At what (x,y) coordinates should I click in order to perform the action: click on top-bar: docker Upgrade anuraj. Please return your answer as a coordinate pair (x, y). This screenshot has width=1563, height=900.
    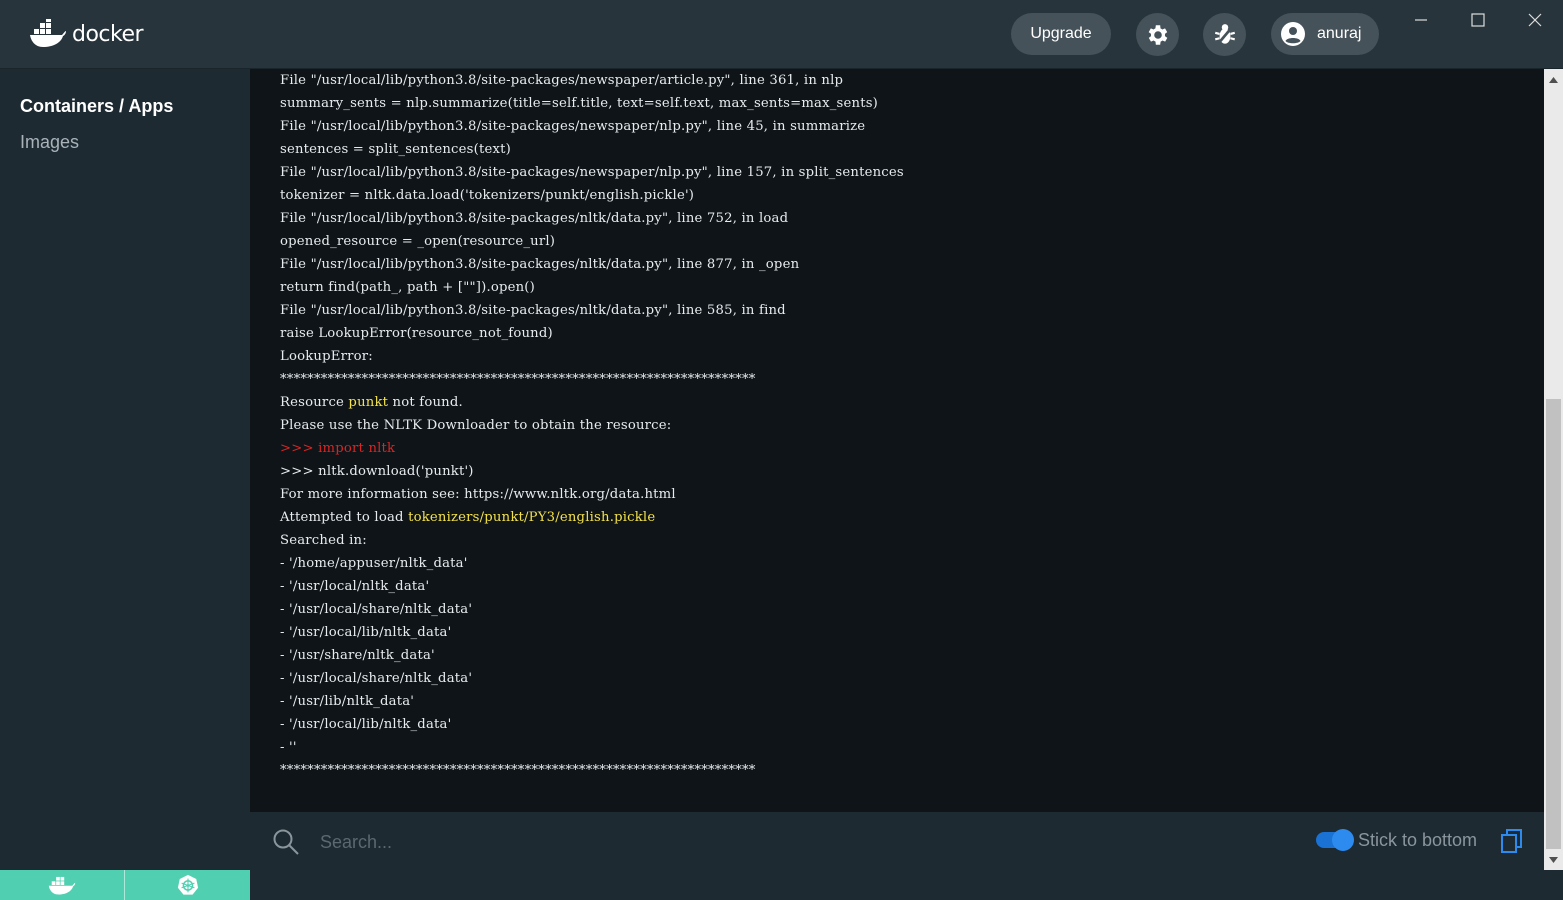
    Looking at the image, I should click on (781, 34).